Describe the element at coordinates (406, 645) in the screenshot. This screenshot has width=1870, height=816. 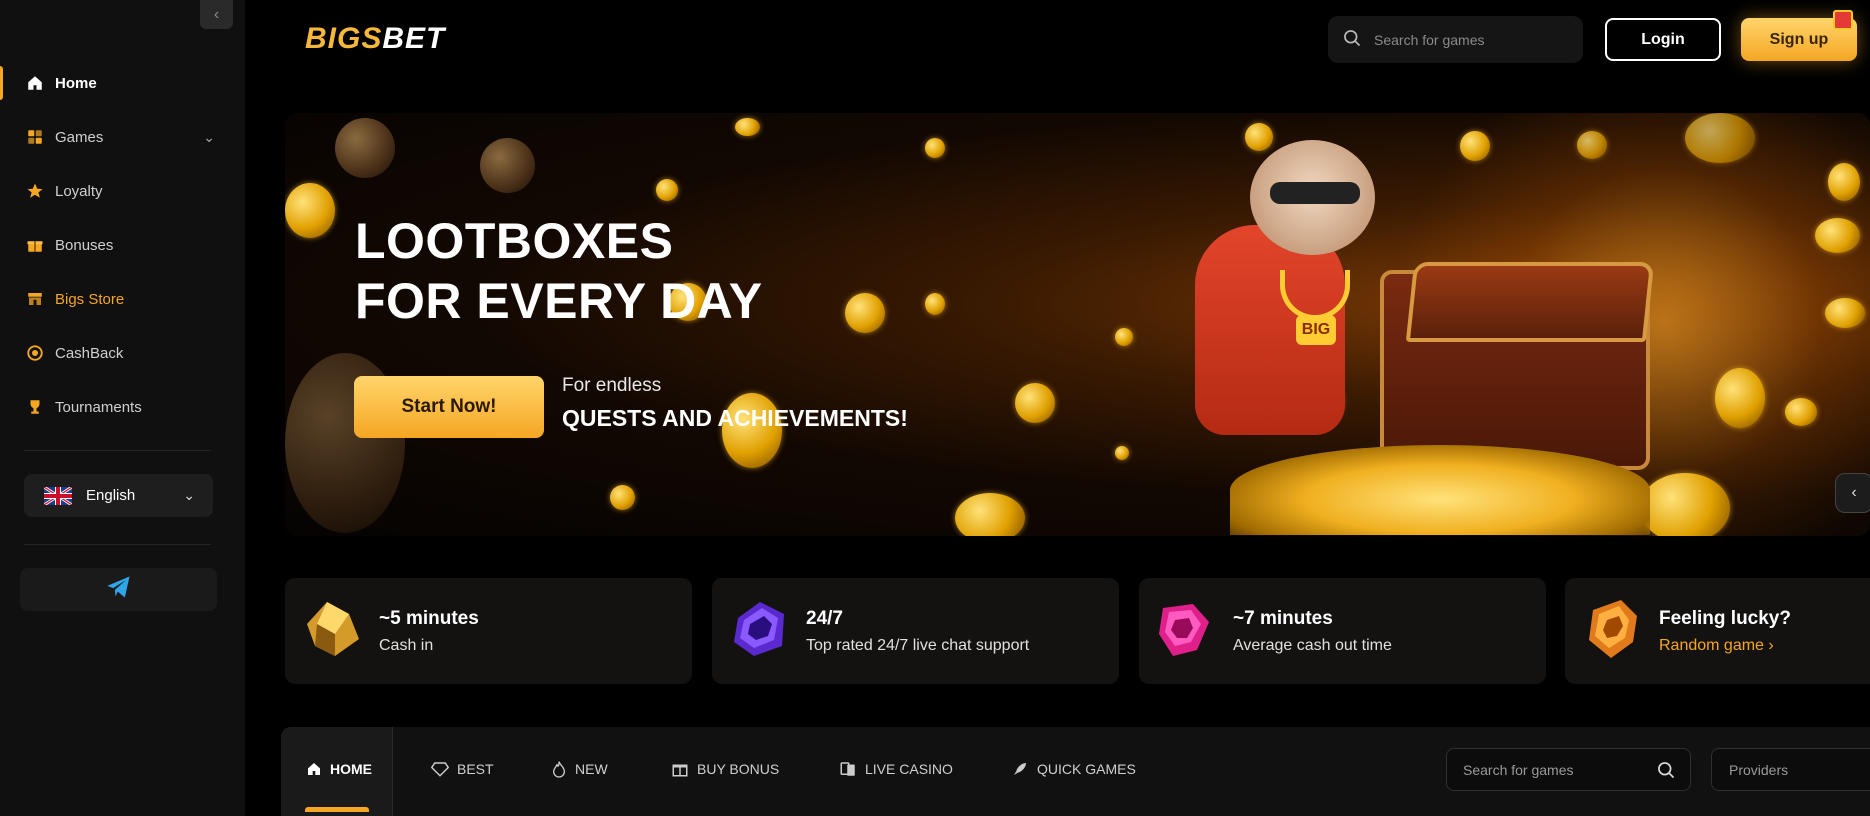
I see `feature-subtitle: Cash in` at that location.